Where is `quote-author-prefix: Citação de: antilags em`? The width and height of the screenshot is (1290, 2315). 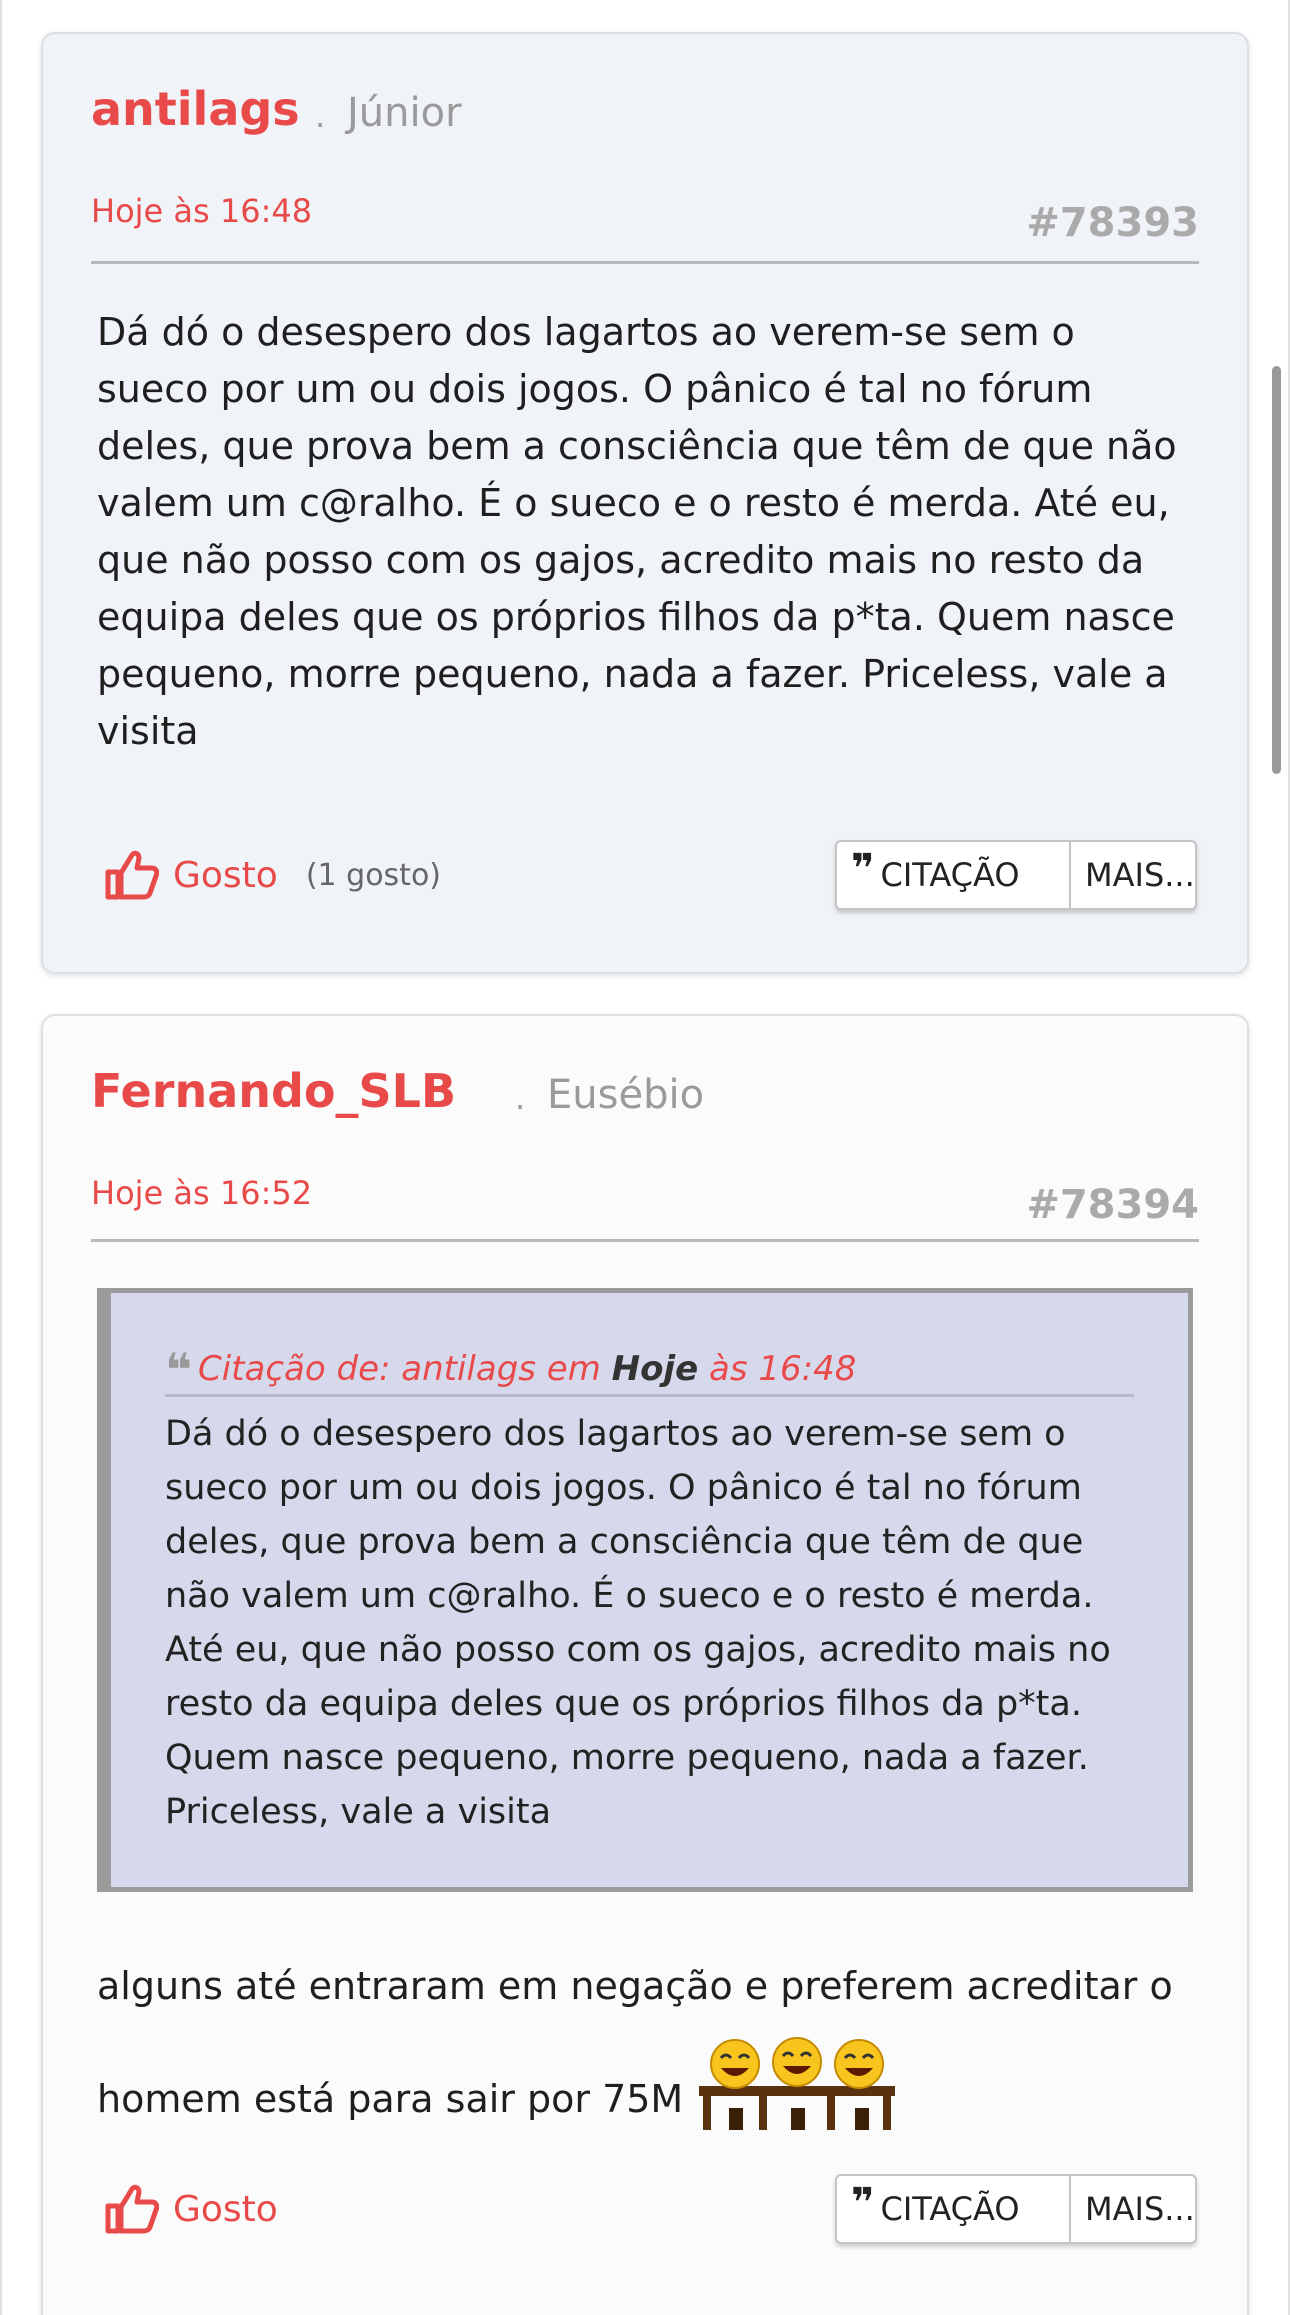 quote-author-prefix: Citação de: antilags em is located at coordinates (405, 1369).